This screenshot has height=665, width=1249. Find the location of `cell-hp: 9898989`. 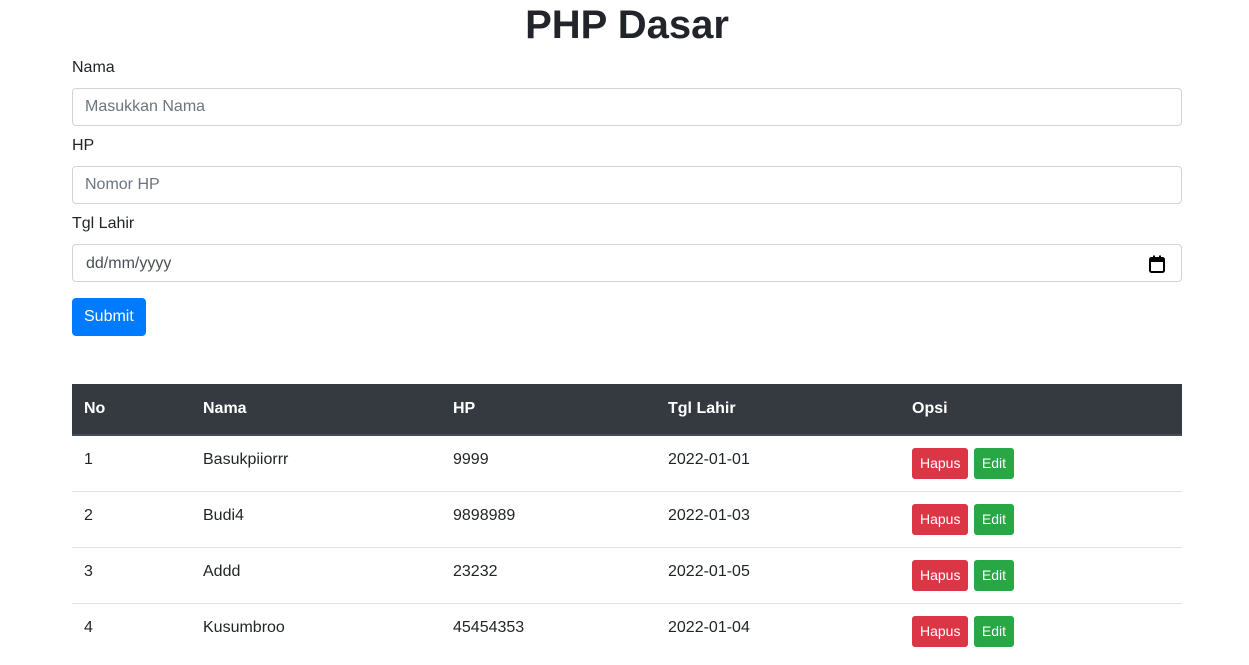

cell-hp: 9898989 is located at coordinates (548, 519).